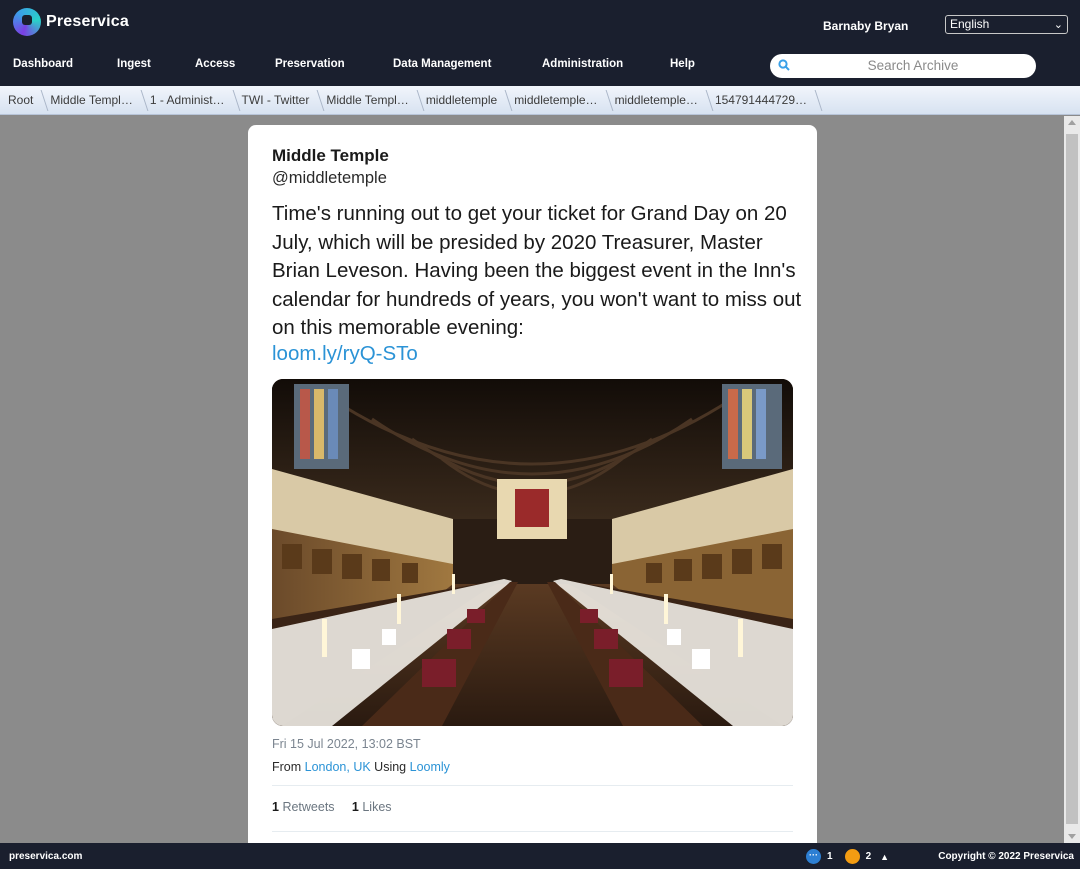  What do you see at coordinates (275, 807) in the screenshot?
I see `retweets-count: 1` at bounding box center [275, 807].